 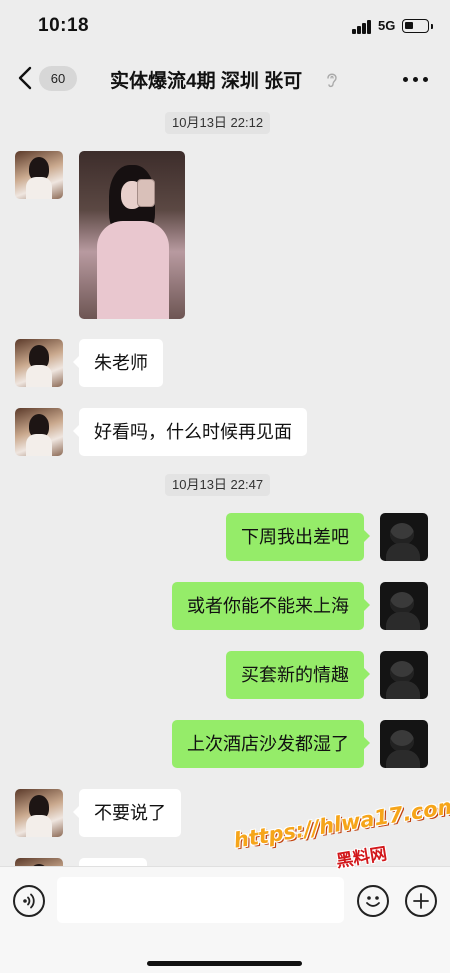 What do you see at coordinates (218, 123) in the screenshot?
I see `timestamp: 10月13日 22:12` at bounding box center [218, 123].